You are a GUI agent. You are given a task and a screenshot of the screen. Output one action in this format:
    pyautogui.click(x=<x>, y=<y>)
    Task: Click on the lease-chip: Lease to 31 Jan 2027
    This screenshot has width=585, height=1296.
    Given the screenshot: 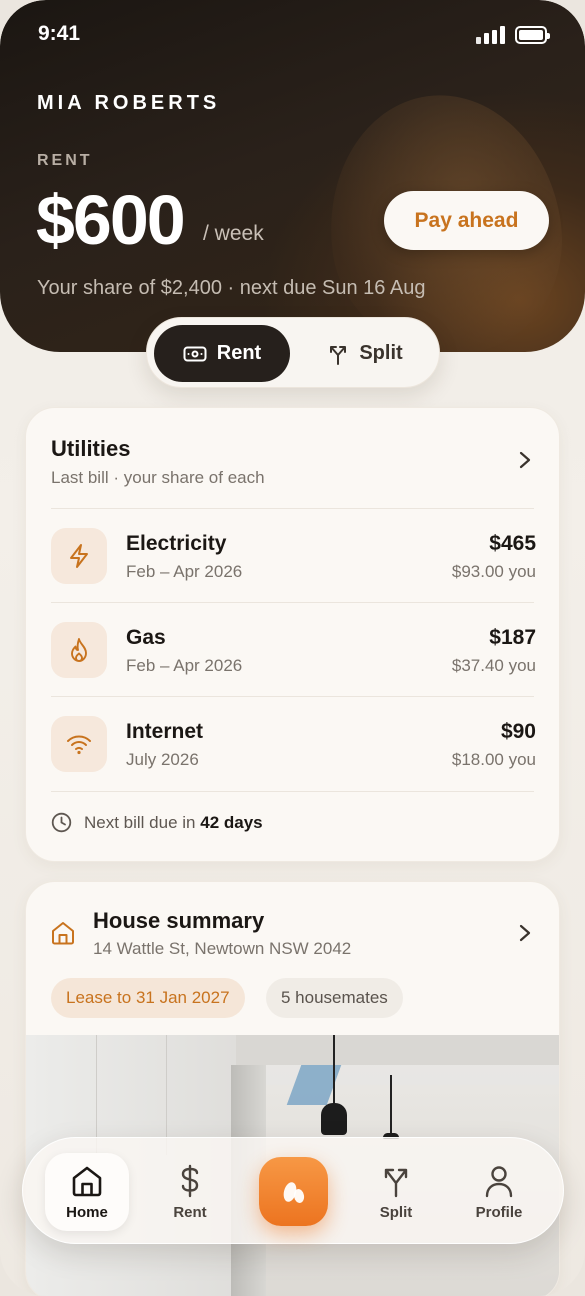 What is the action you would take?
    pyautogui.click(x=148, y=998)
    